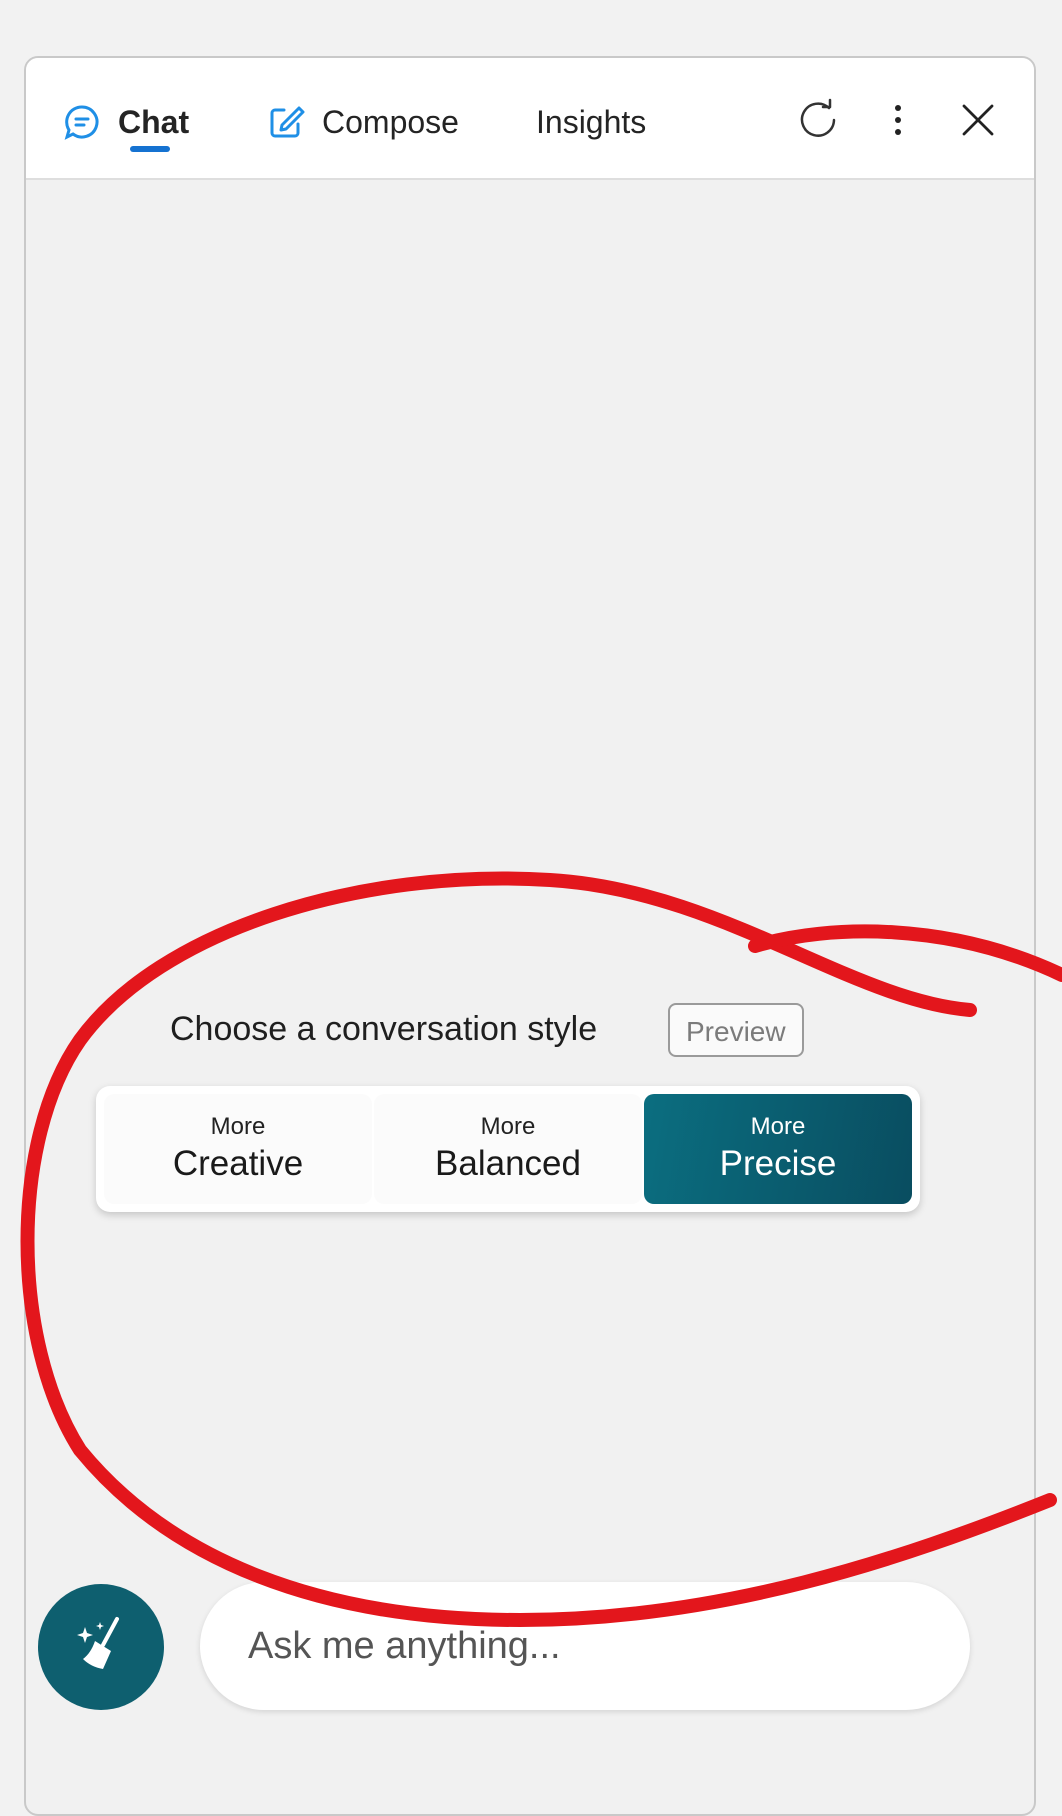 This screenshot has width=1062, height=1816. What do you see at coordinates (82, 122) in the screenshot?
I see `chat-bubble-icon` at bounding box center [82, 122].